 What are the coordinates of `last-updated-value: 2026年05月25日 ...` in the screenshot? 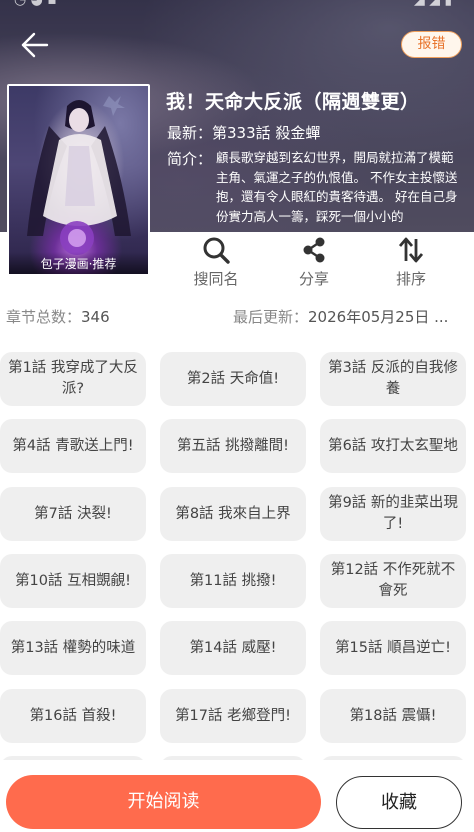 It's located at (378, 317).